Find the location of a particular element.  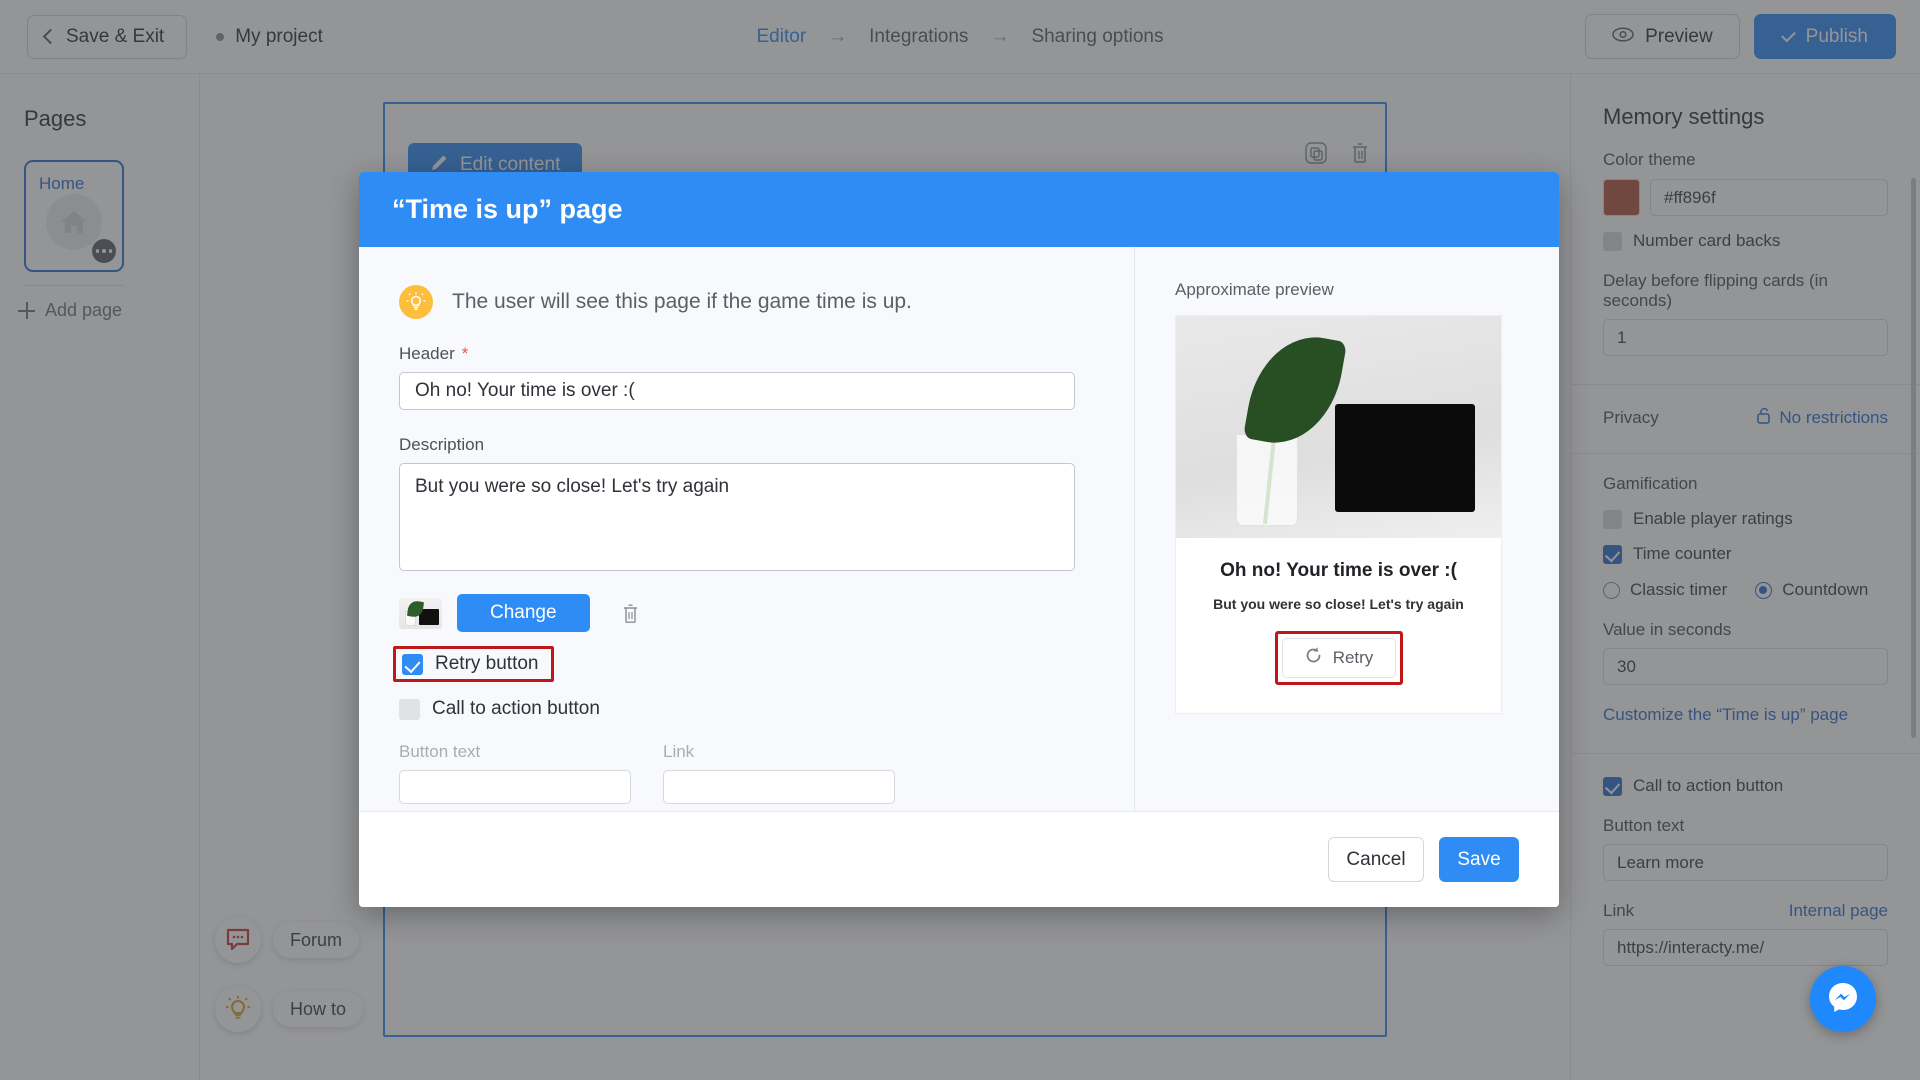

preview-image is located at coordinates (1338, 427).